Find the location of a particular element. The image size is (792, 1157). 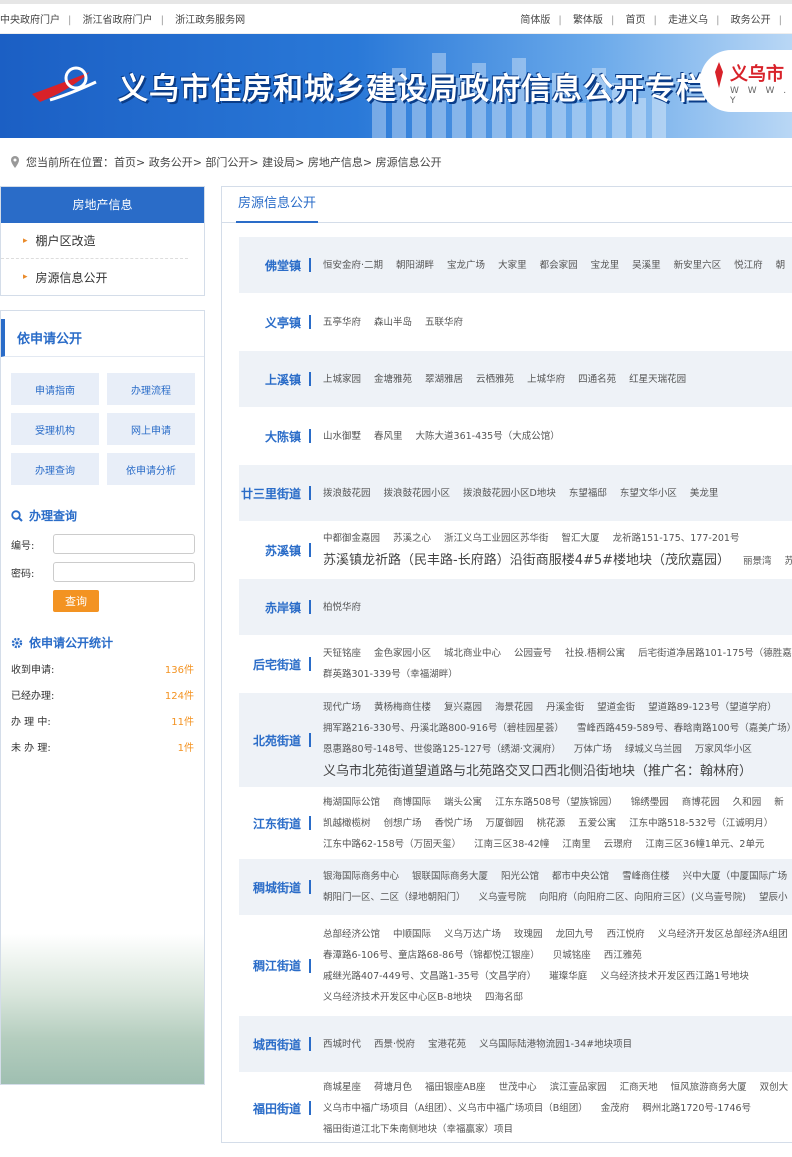

project-link: 龙祈路151-175、177-201号 is located at coordinates (676, 538).